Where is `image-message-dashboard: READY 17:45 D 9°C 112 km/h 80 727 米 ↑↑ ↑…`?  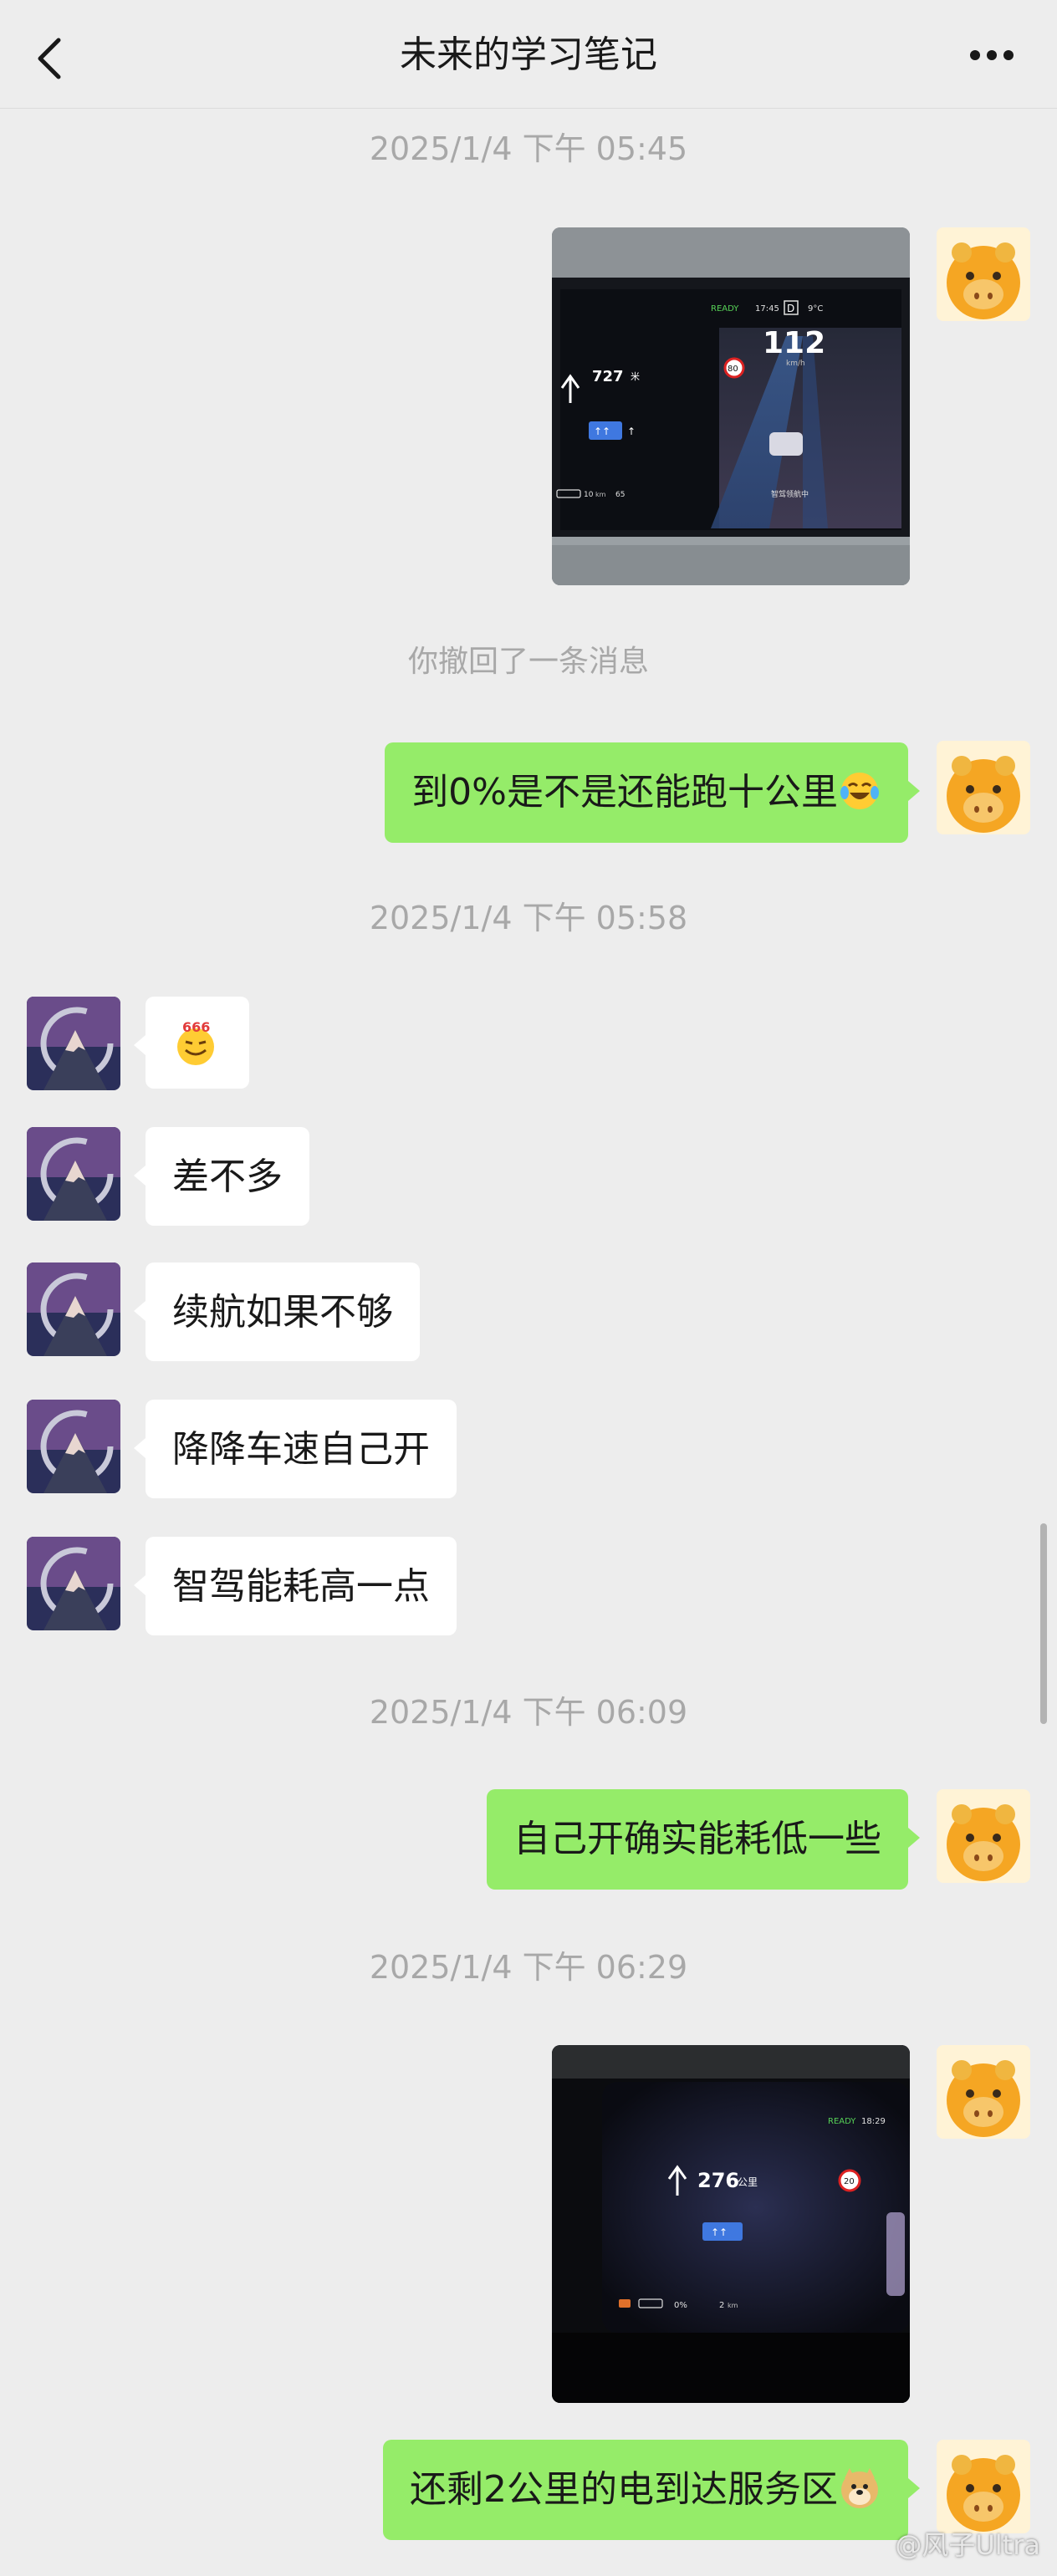 image-message-dashboard: READY 17:45 D 9°C 112 km/h 80 727 米 ↑↑ ↑… is located at coordinates (731, 406).